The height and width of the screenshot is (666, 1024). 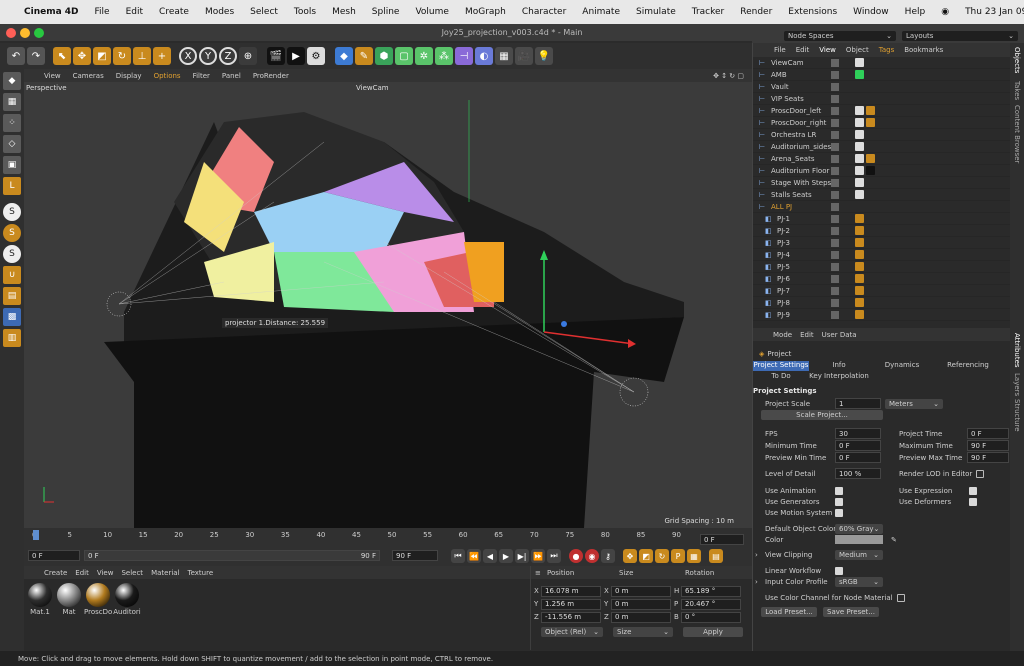 What do you see at coordinates (69, 599) in the screenshot?
I see `material-swatch: Mat` at bounding box center [69, 599].